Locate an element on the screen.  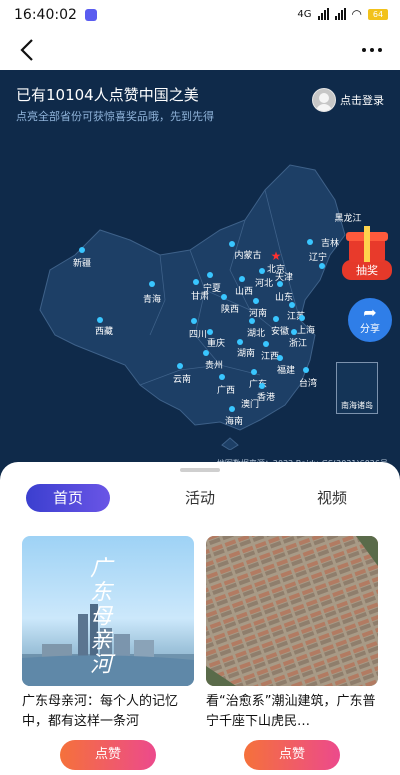
map-subtitle: 点亮全部省份可获惊喜奖品哦，先到先得 is located at coordinates (115, 116).